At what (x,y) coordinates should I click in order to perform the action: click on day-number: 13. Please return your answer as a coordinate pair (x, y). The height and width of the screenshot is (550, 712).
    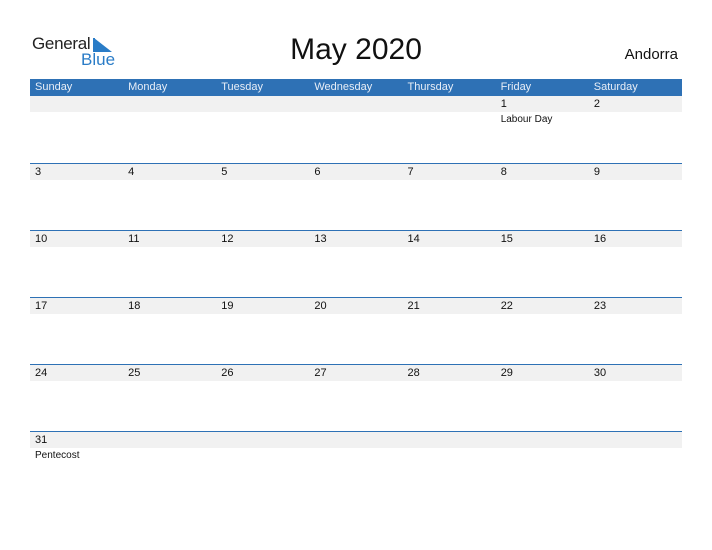
    Looking at the image, I should click on (320, 239).